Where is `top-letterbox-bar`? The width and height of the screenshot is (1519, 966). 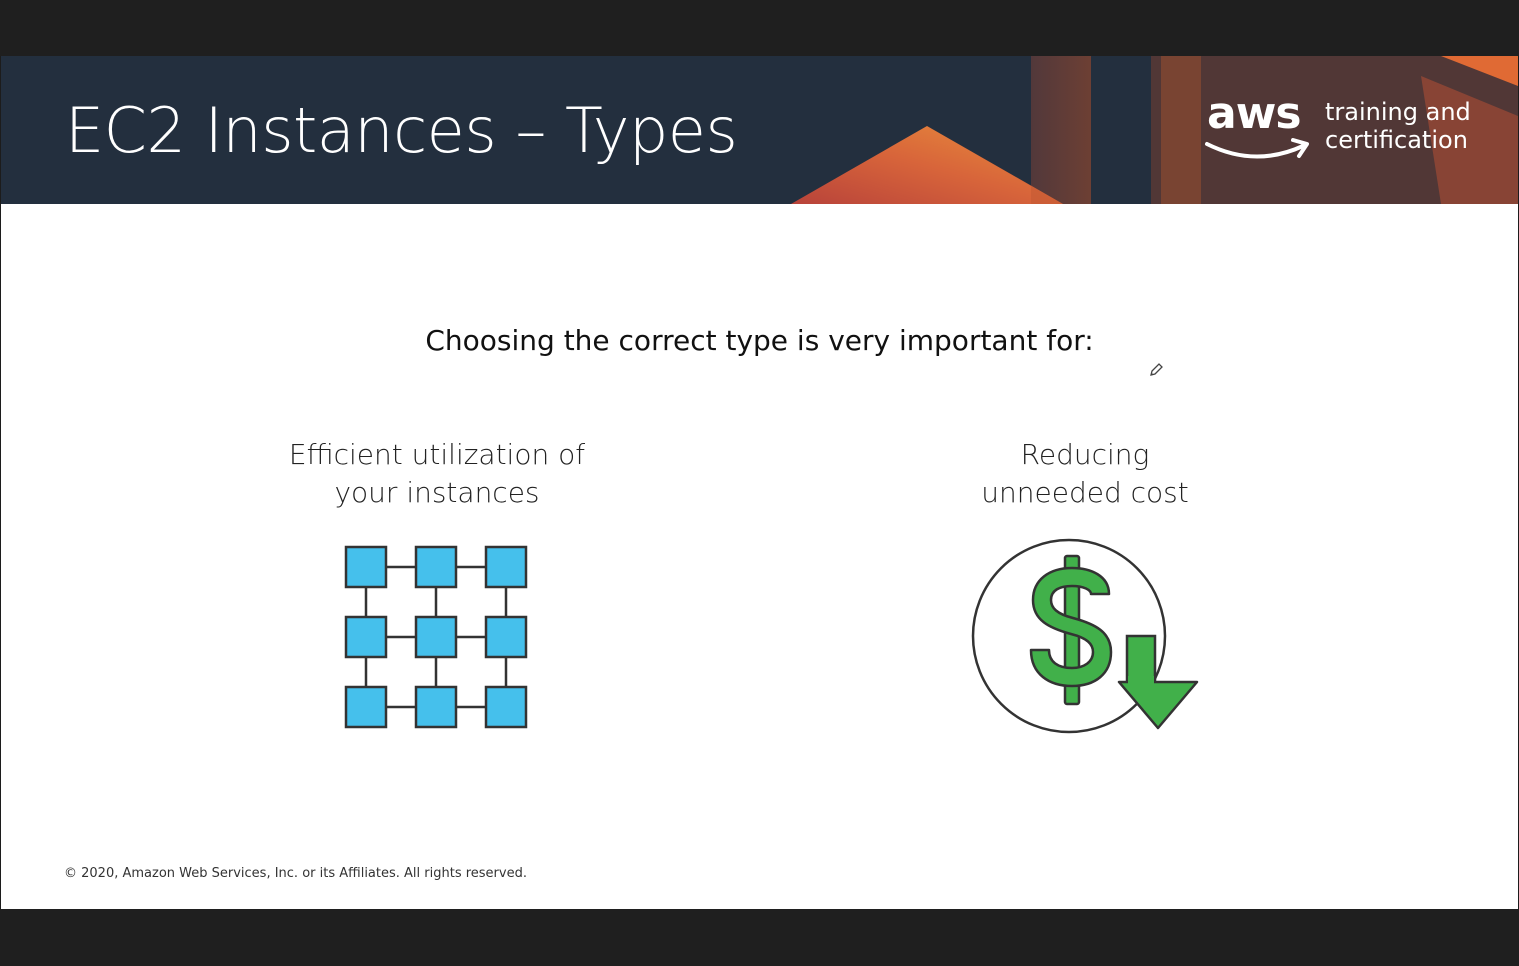
top-letterbox-bar is located at coordinates (759, 28).